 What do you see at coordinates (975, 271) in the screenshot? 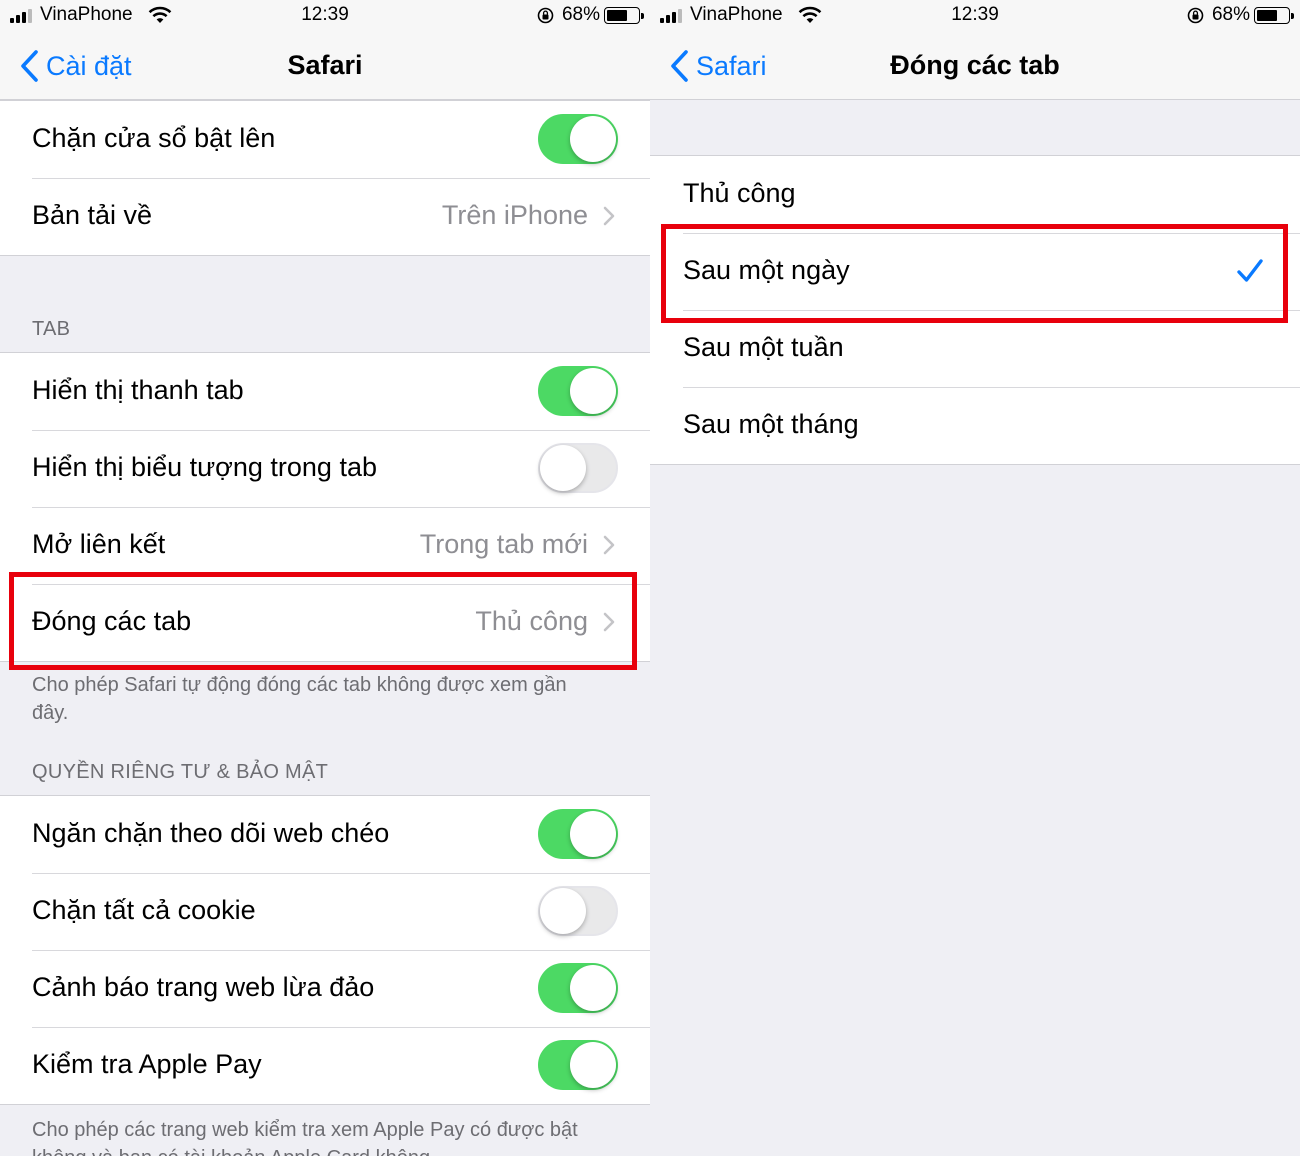
I see `option-after-one-day: Sau một ngày` at bounding box center [975, 271].